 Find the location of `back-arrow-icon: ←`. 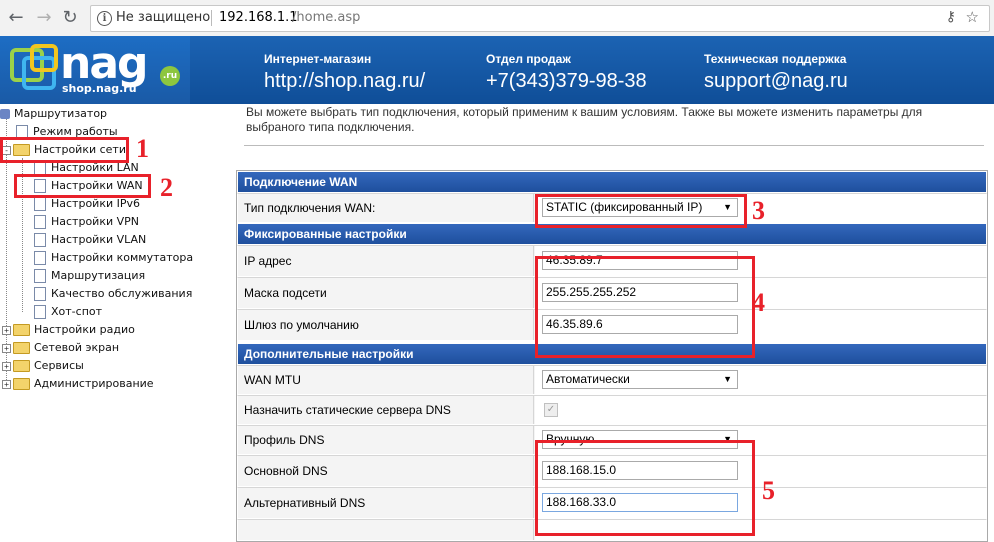

back-arrow-icon: ← is located at coordinates (16, 18).